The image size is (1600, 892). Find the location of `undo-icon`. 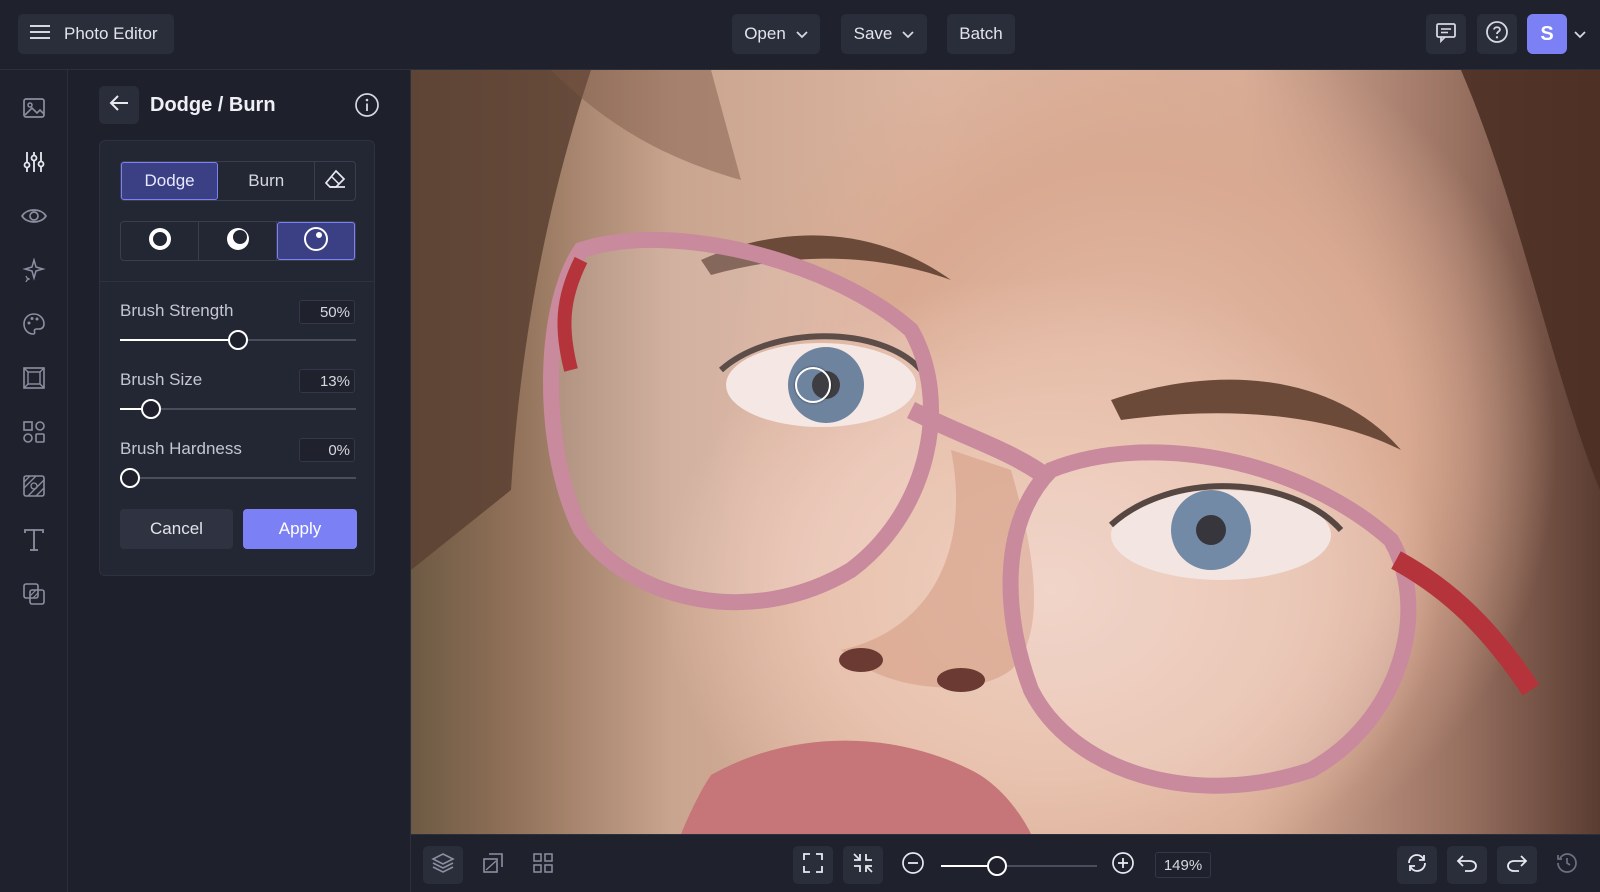

undo-icon is located at coordinates (1467, 865).